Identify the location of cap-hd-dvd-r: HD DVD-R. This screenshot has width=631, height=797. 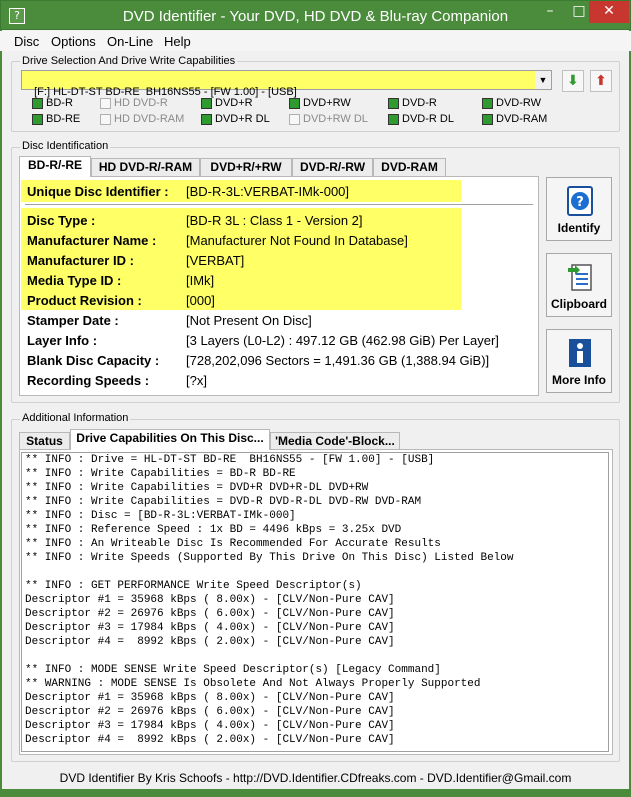
(134, 104).